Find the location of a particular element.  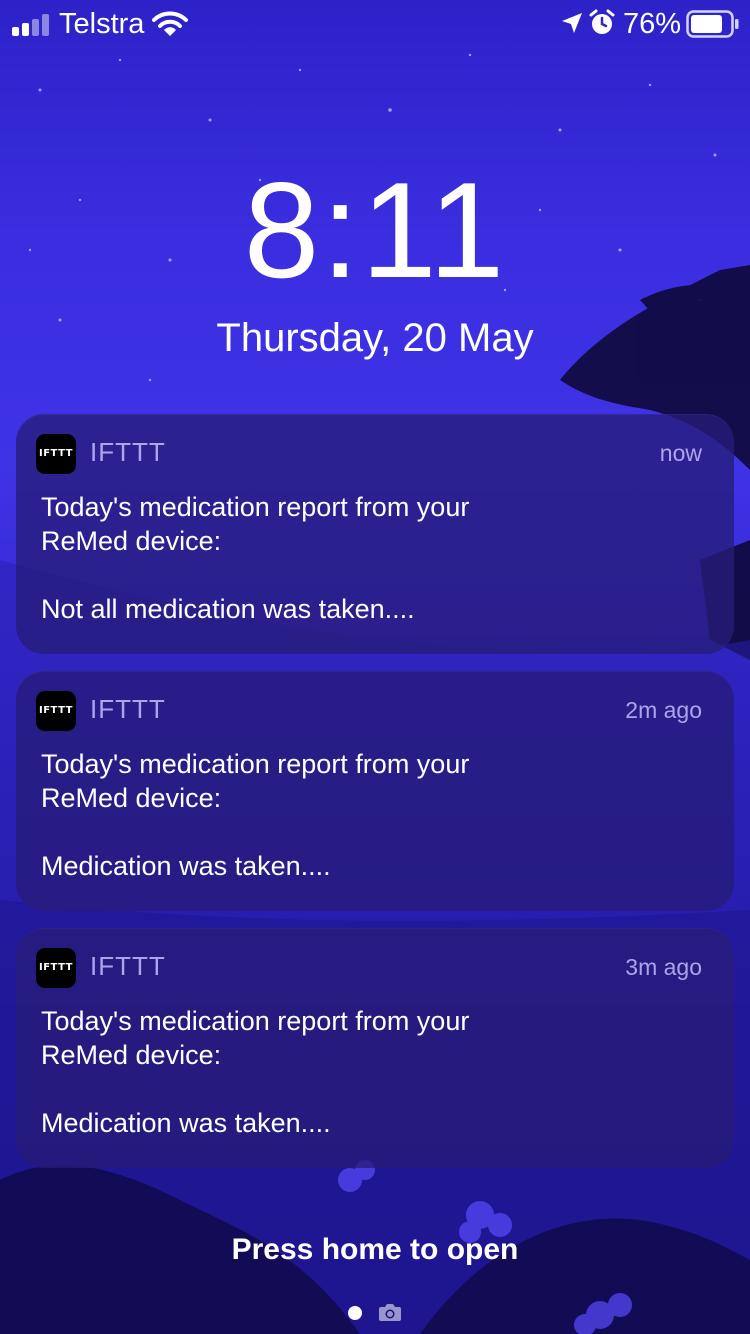

status-bar: Telstra 76% is located at coordinates (375, 24).